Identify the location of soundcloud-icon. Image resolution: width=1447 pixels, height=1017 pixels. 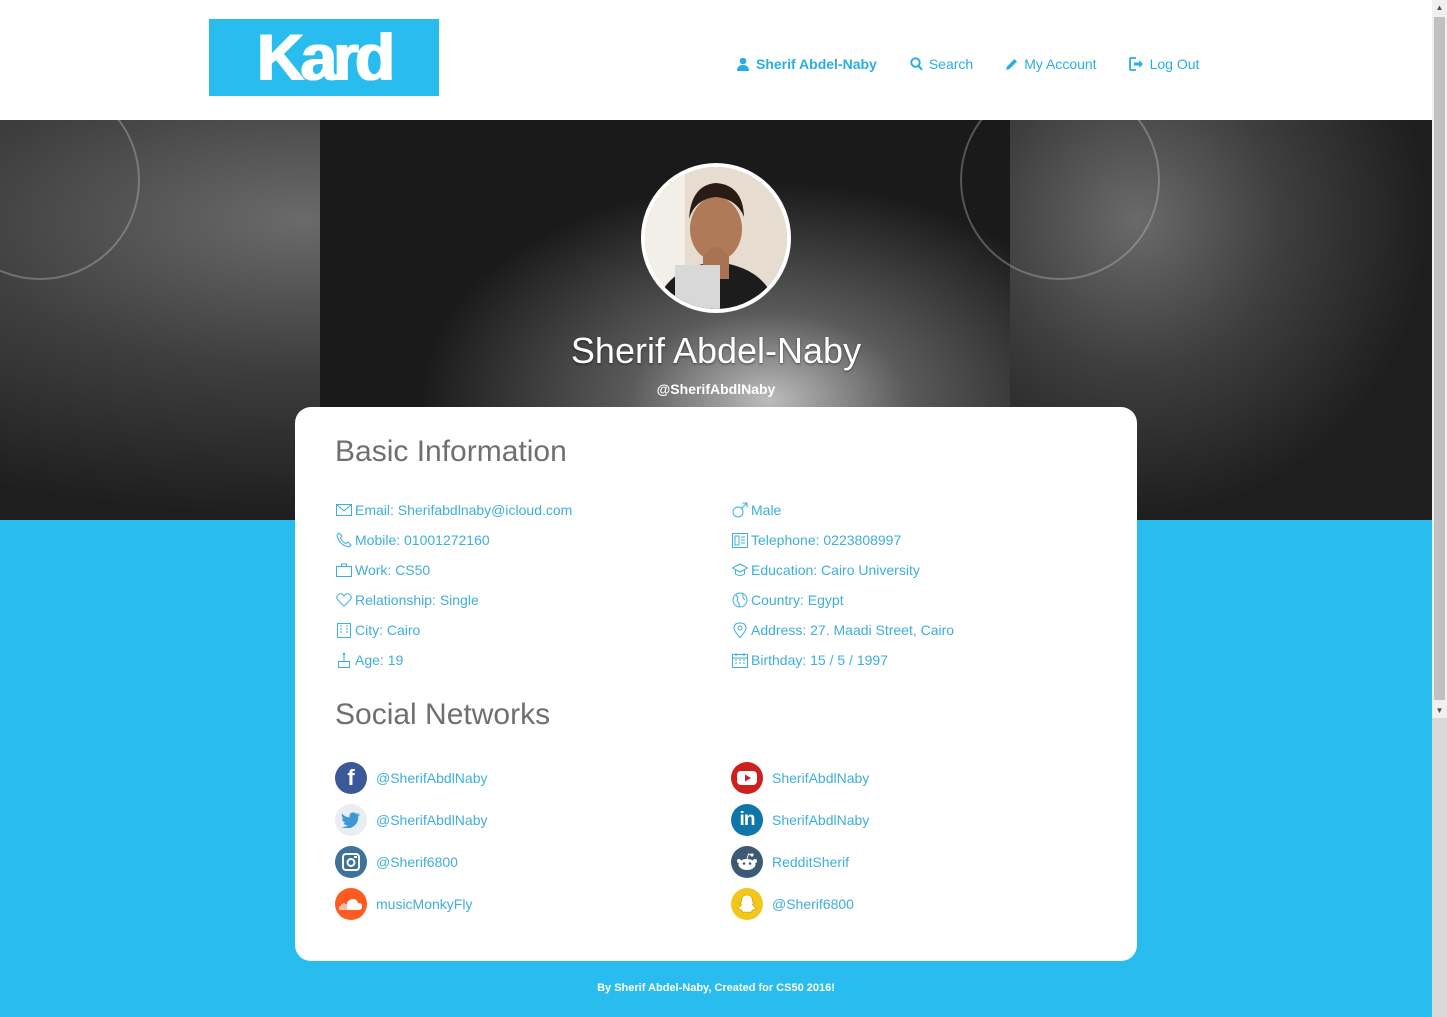
(351, 904).